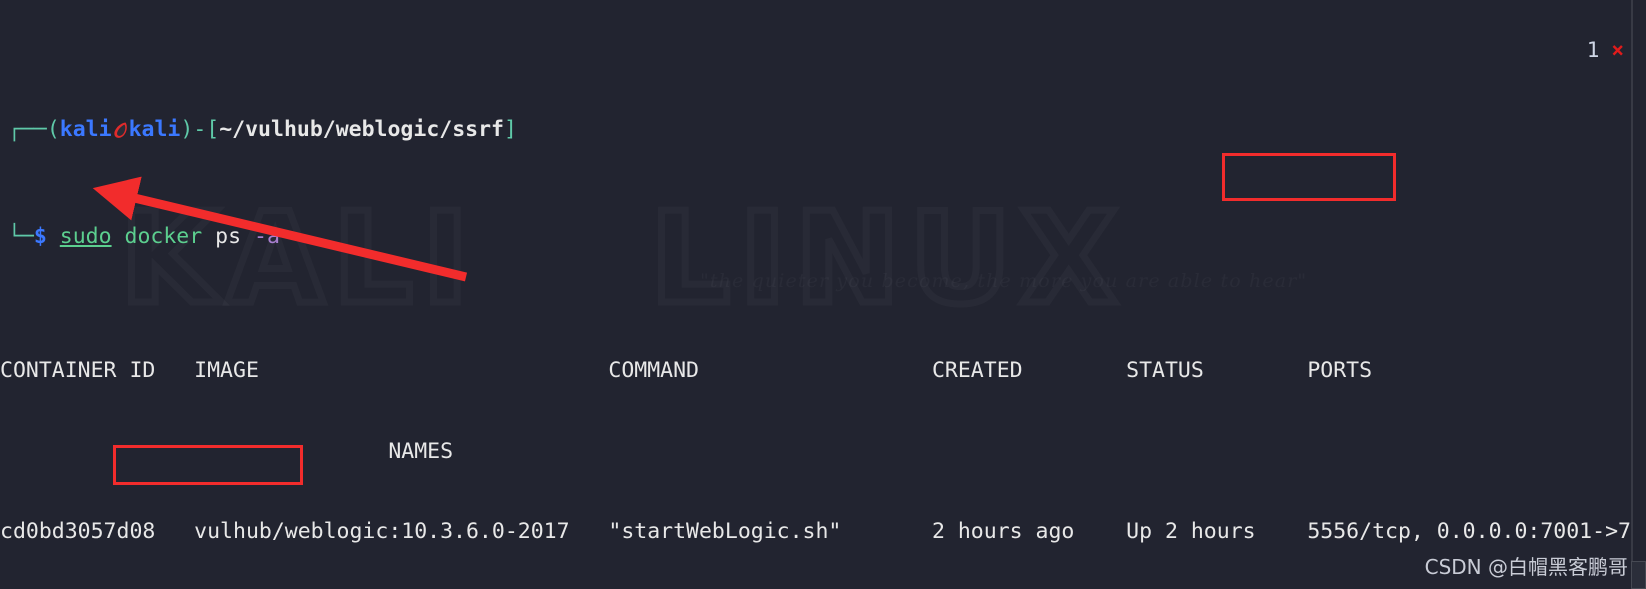  What do you see at coordinates (227, 451) in the screenshot?
I see `docker-ps-header-line-2: NAMES` at bounding box center [227, 451].